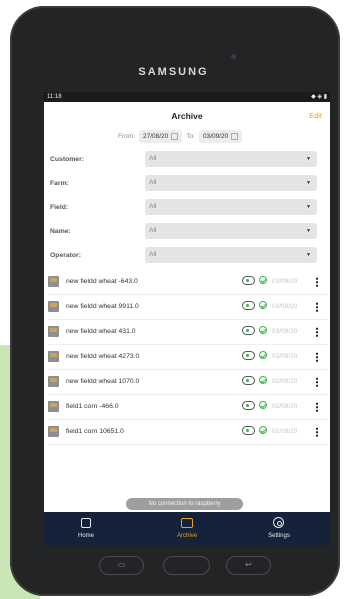  Describe the element at coordinates (186, 536) in the screenshot. I see `nav-archive-label: Archive` at that location.